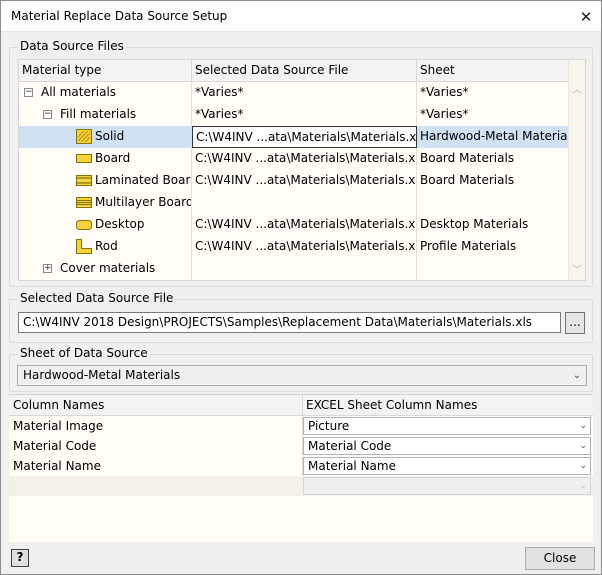 The image size is (602, 575). What do you see at coordinates (577, 90) in the screenshot?
I see `scroll-up-icon: ︿` at bounding box center [577, 90].